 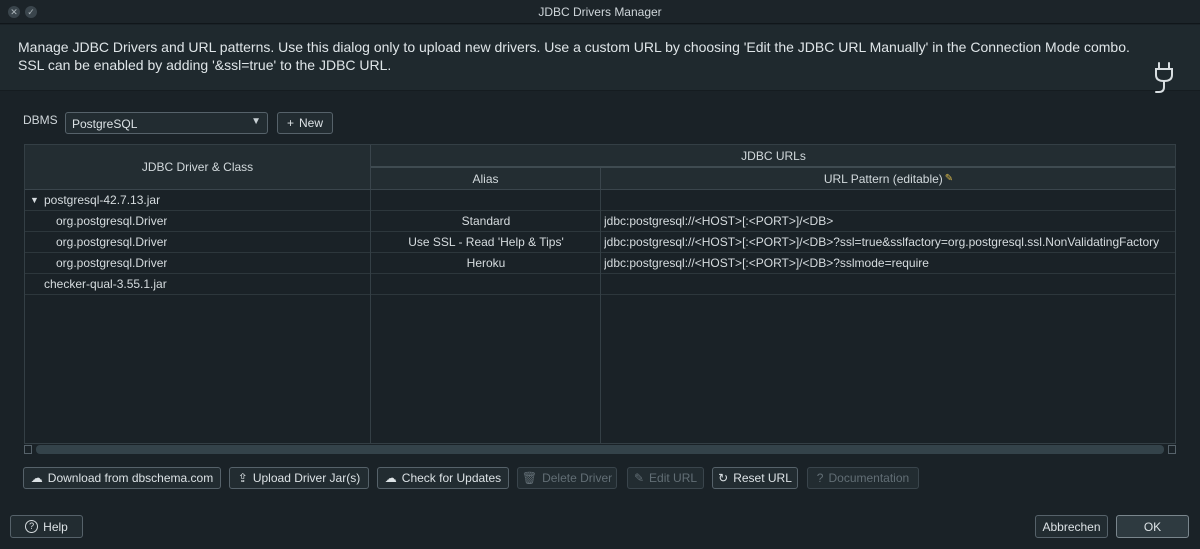 What do you see at coordinates (256, 121) in the screenshot?
I see `chevron-down-icon: ▼` at bounding box center [256, 121].